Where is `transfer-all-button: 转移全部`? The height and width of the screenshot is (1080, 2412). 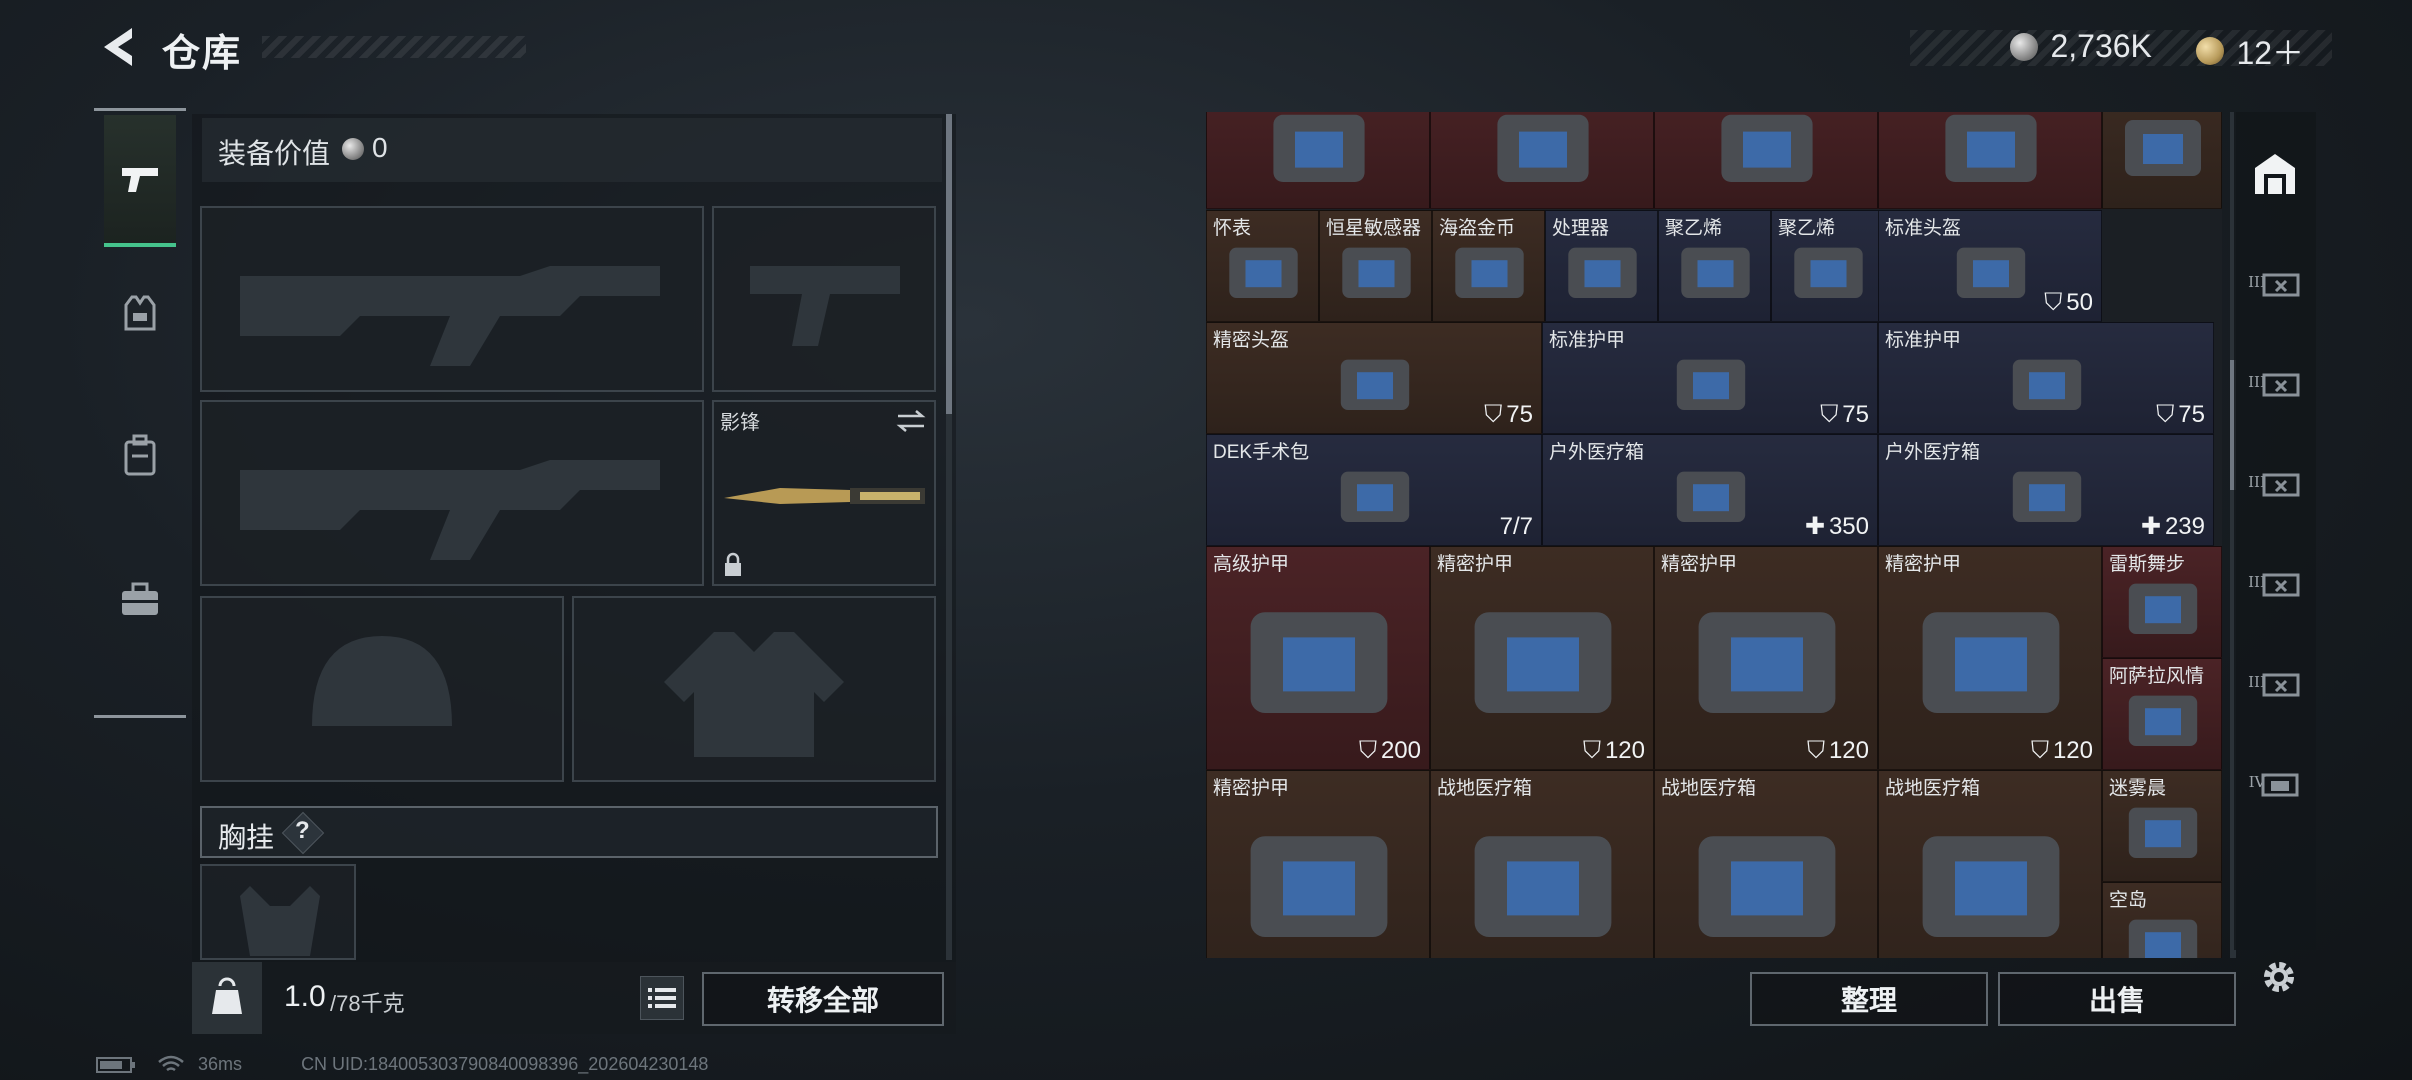 transfer-all-button: 转移全部 is located at coordinates (823, 999).